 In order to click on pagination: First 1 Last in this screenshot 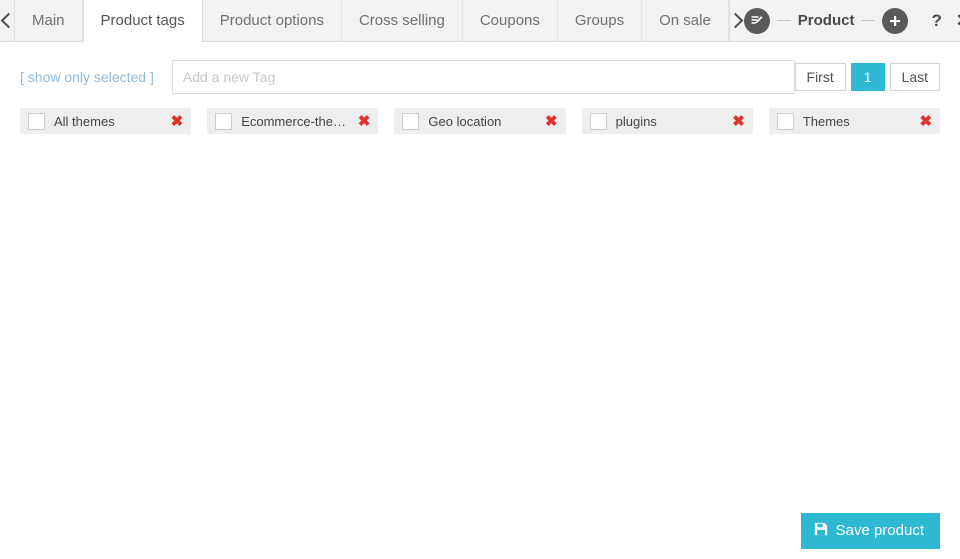, I will do `click(867, 77)`.